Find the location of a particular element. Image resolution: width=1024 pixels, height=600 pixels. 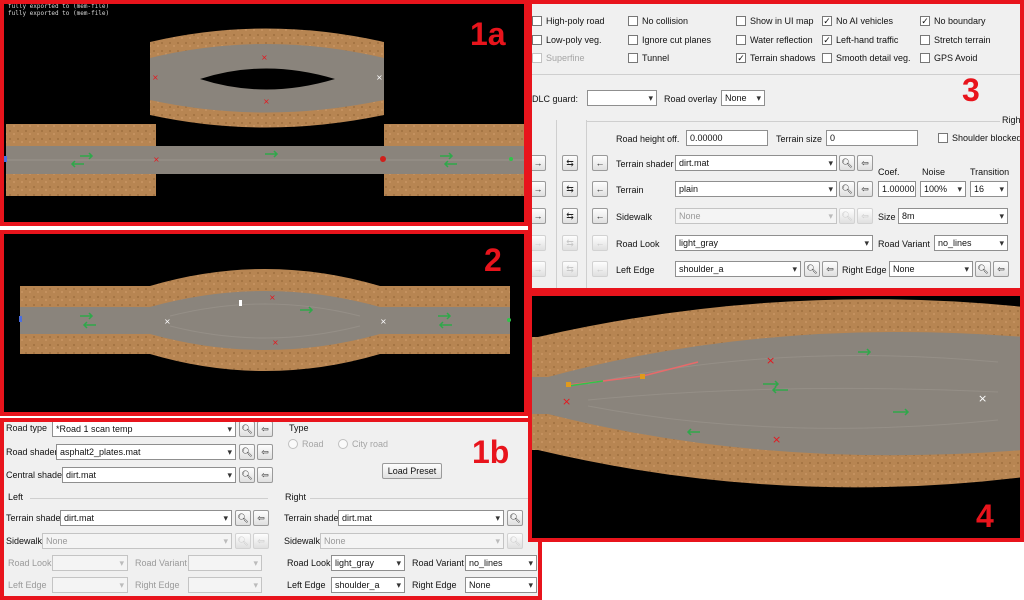

terrain-search-button: 🔍︎ is located at coordinates (847, 189).